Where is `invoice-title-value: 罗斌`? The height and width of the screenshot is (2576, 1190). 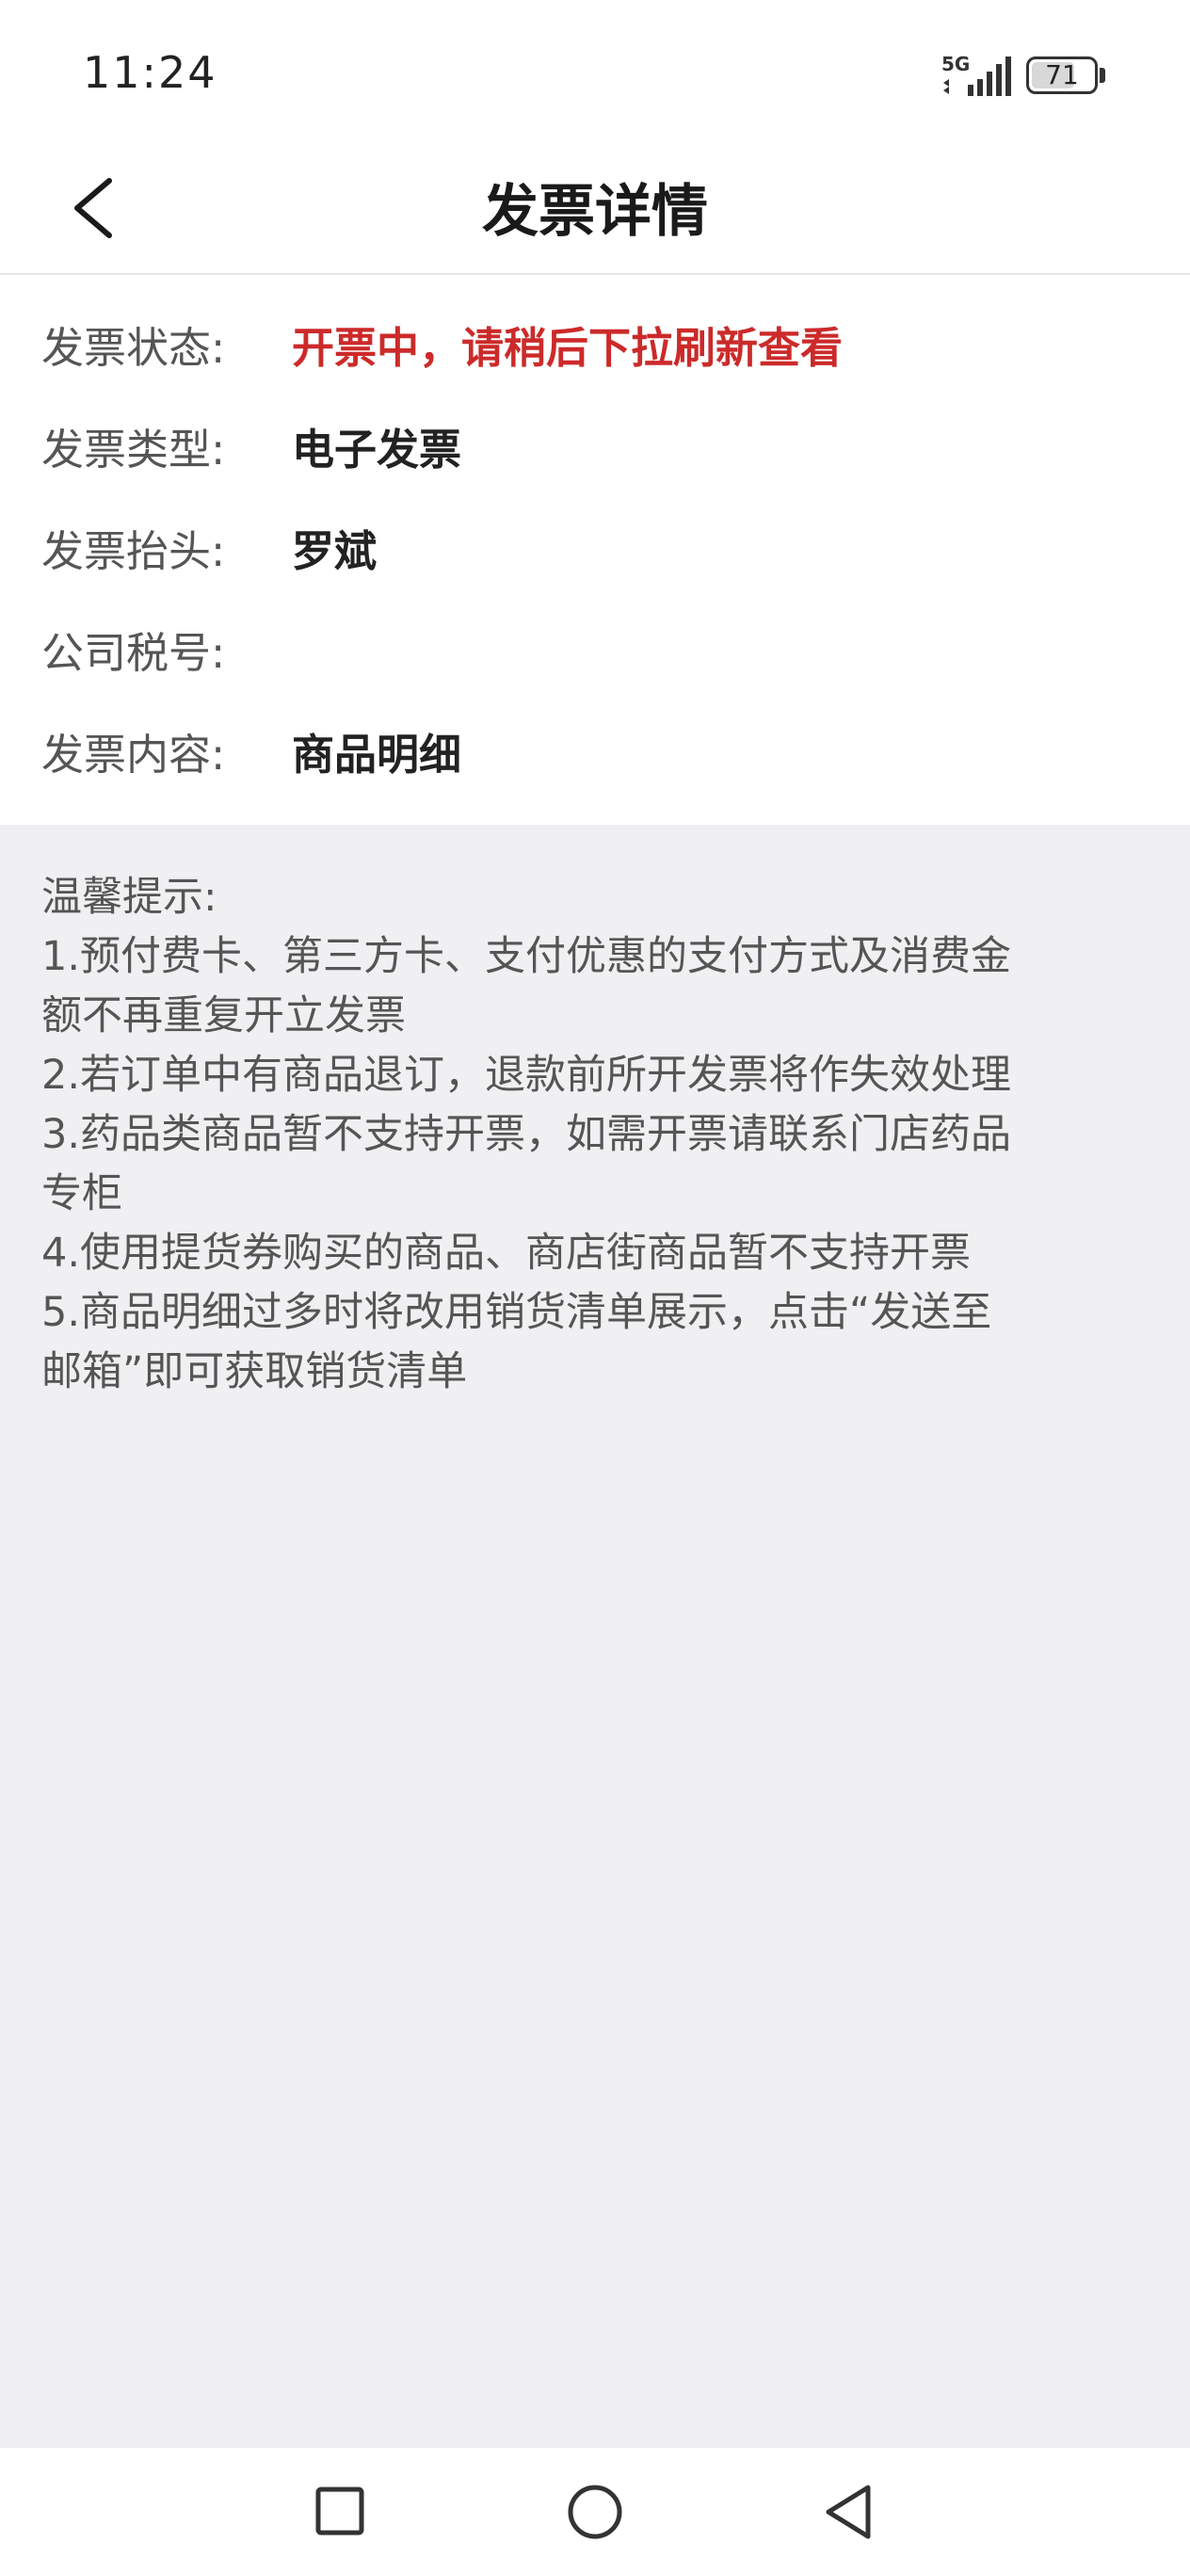
invoice-title-value: 罗斌 is located at coordinates (335, 551).